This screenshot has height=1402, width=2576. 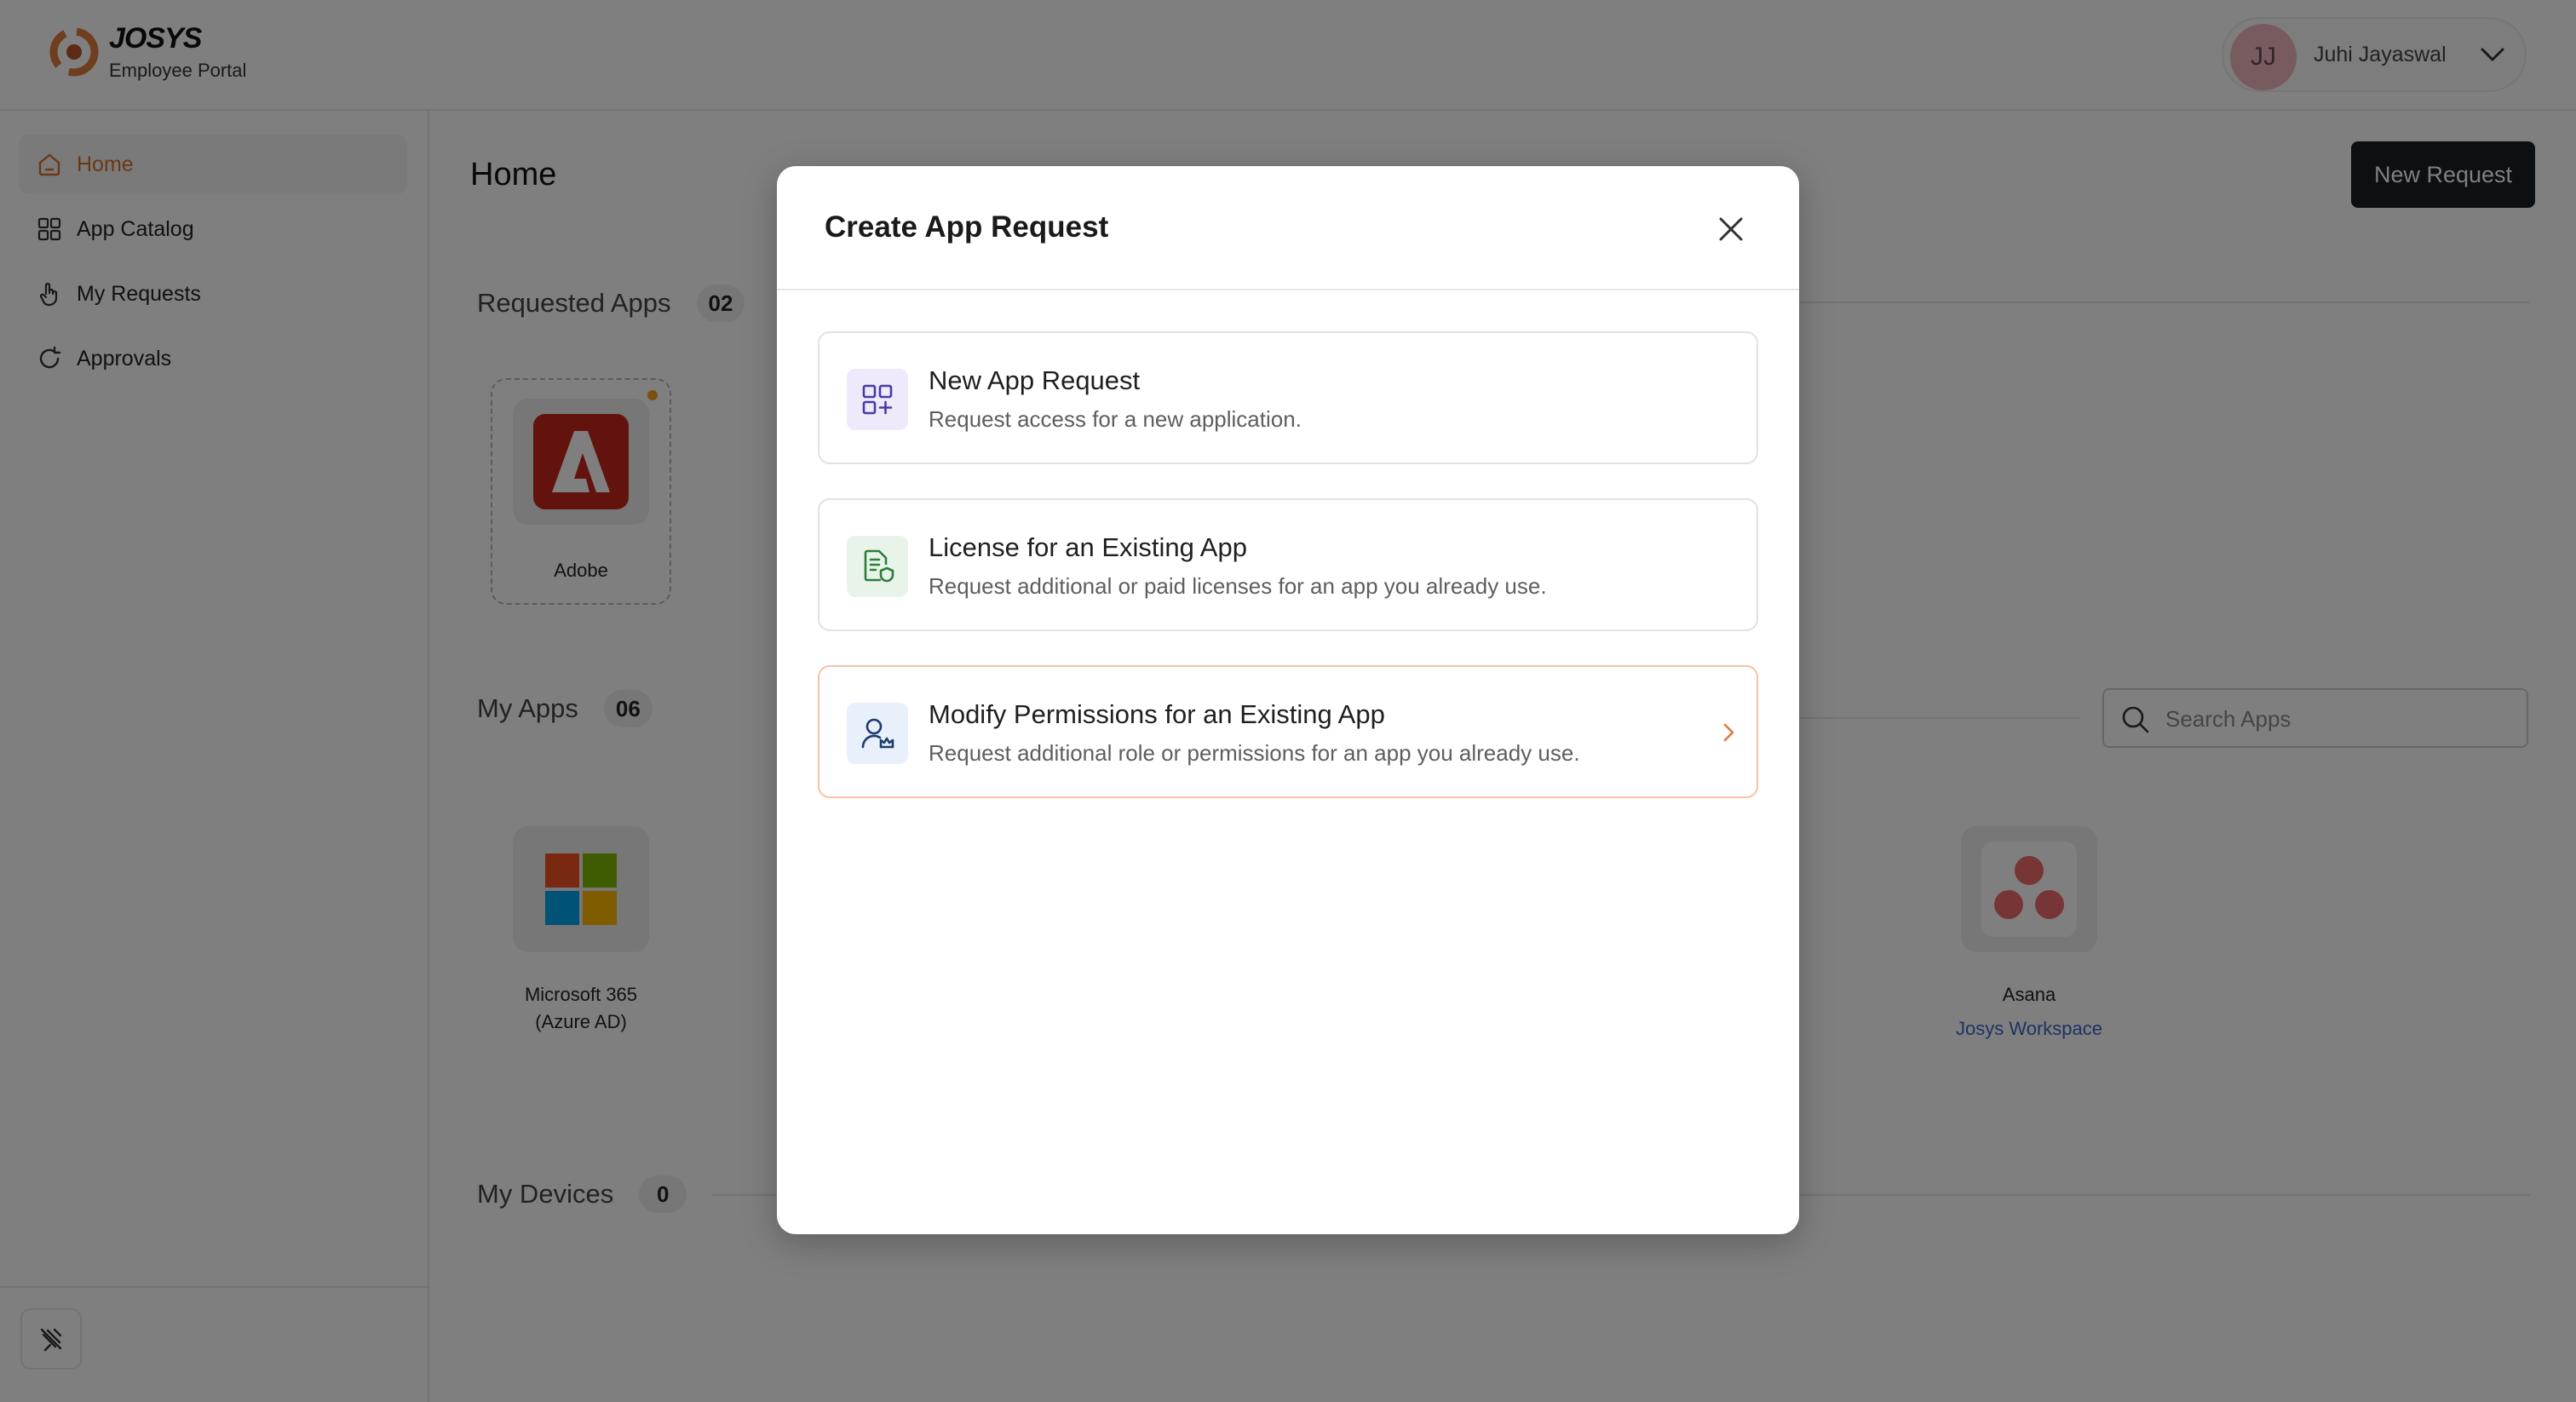 What do you see at coordinates (1157, 714) in the screenshot?
I see `option-title: Modify Permissions for an Existing App` at bounding box center [1157, 714].